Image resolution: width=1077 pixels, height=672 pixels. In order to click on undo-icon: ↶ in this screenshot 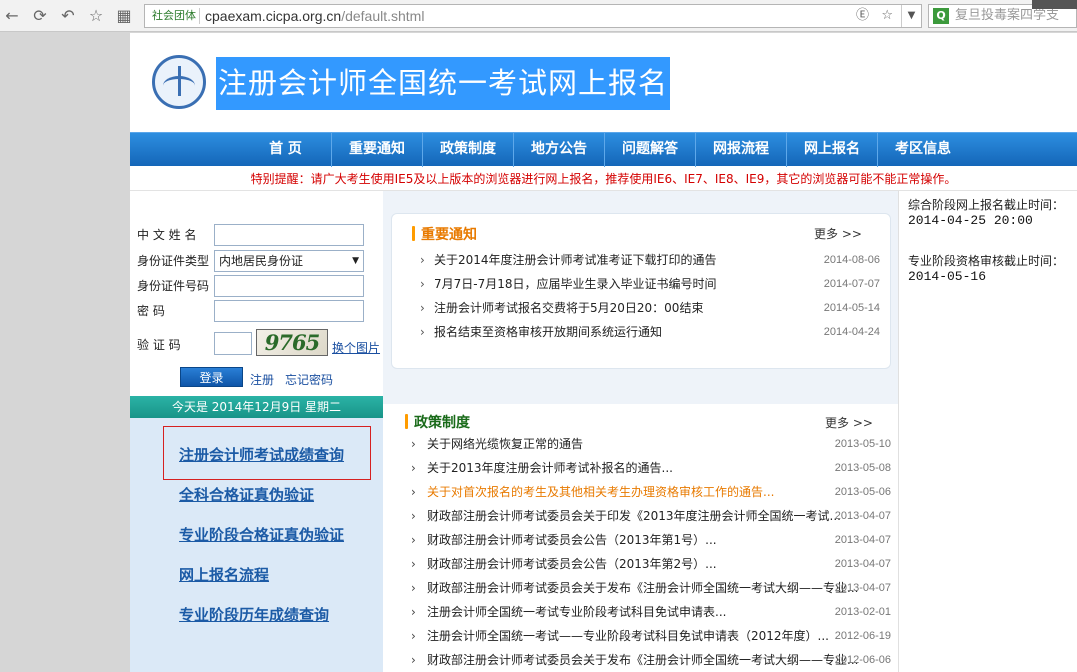, I will do `click(68, 16)`.